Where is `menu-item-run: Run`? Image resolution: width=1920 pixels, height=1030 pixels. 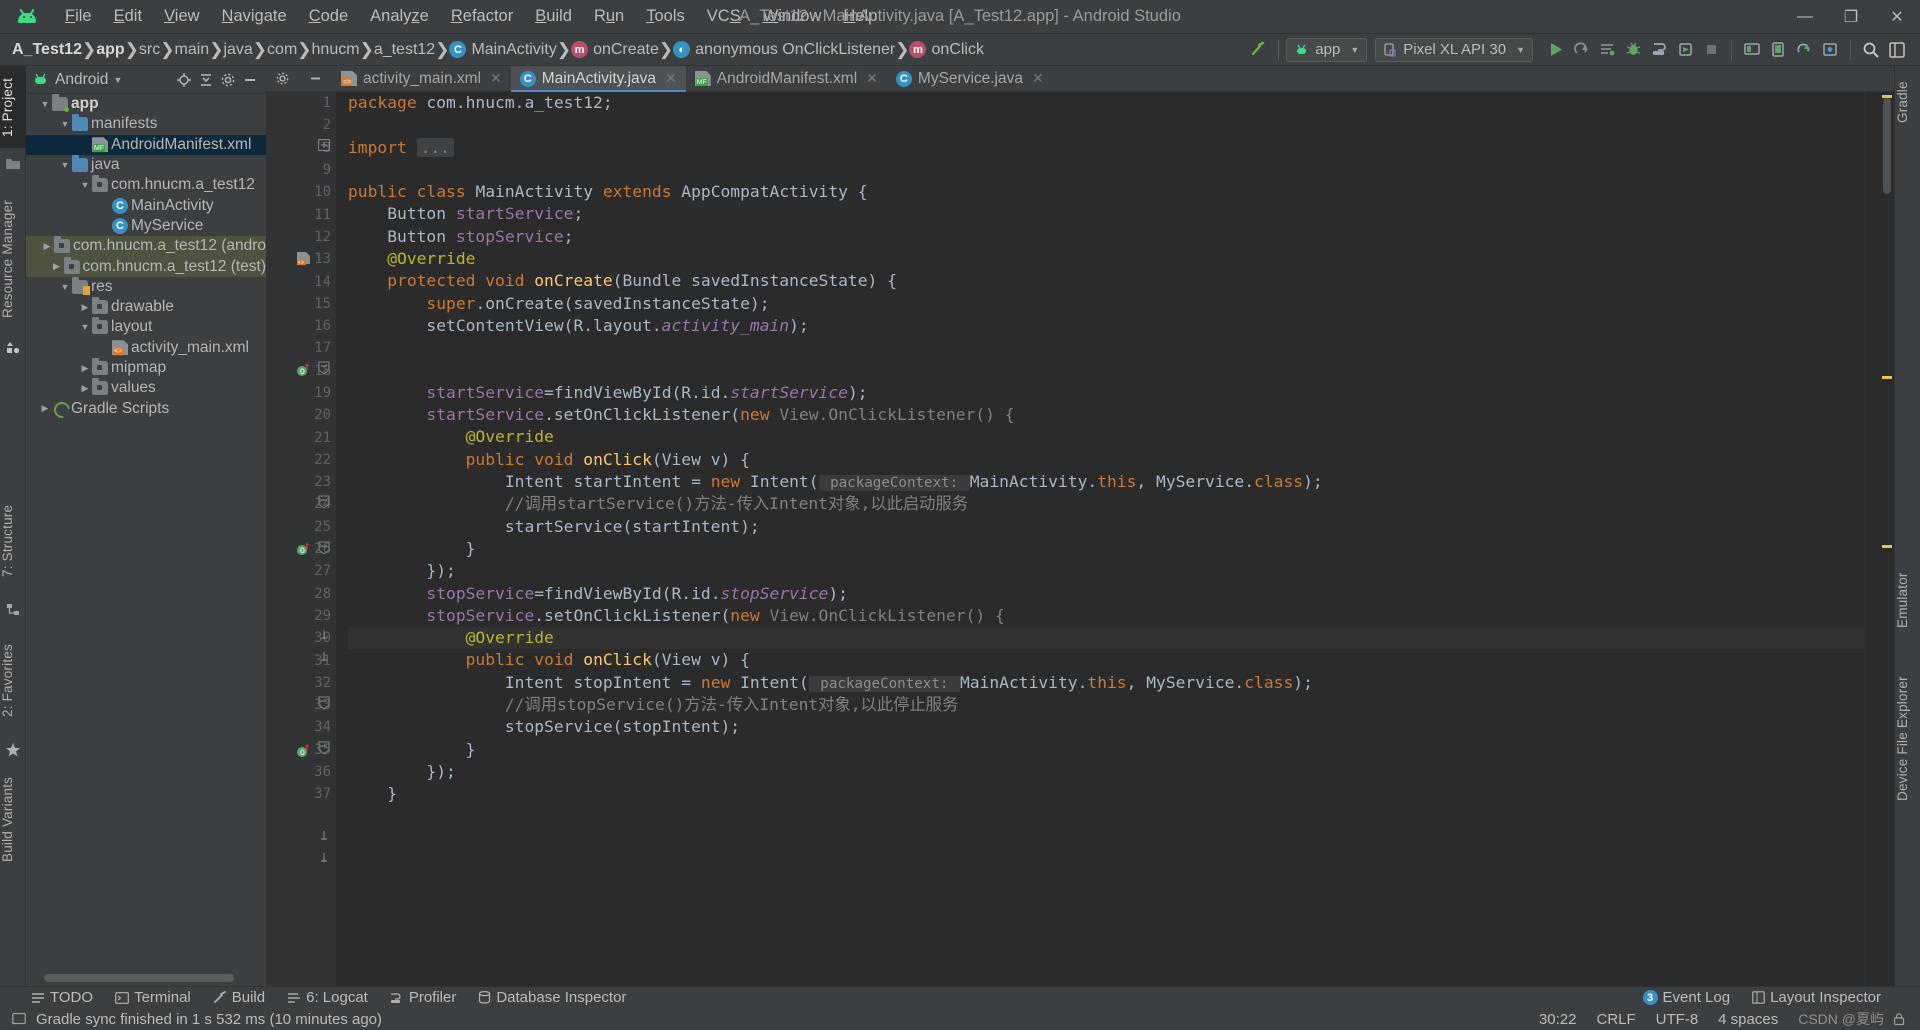 menu-item-run: Run is located at coordinates (609, 16).